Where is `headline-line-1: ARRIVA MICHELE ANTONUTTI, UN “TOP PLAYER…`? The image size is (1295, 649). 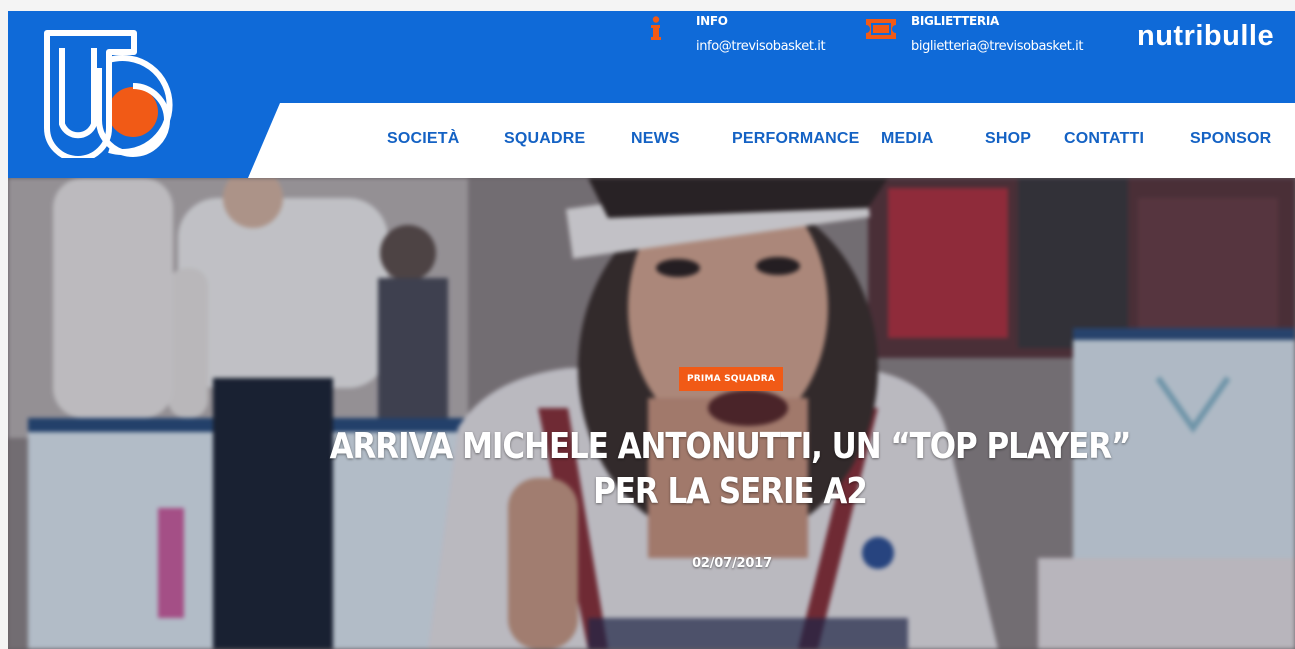
headline-line-1: ARRIVA MICHELE ANTONUTTI, UN “TOP PLAYER… is located at coordinates (730, 446).